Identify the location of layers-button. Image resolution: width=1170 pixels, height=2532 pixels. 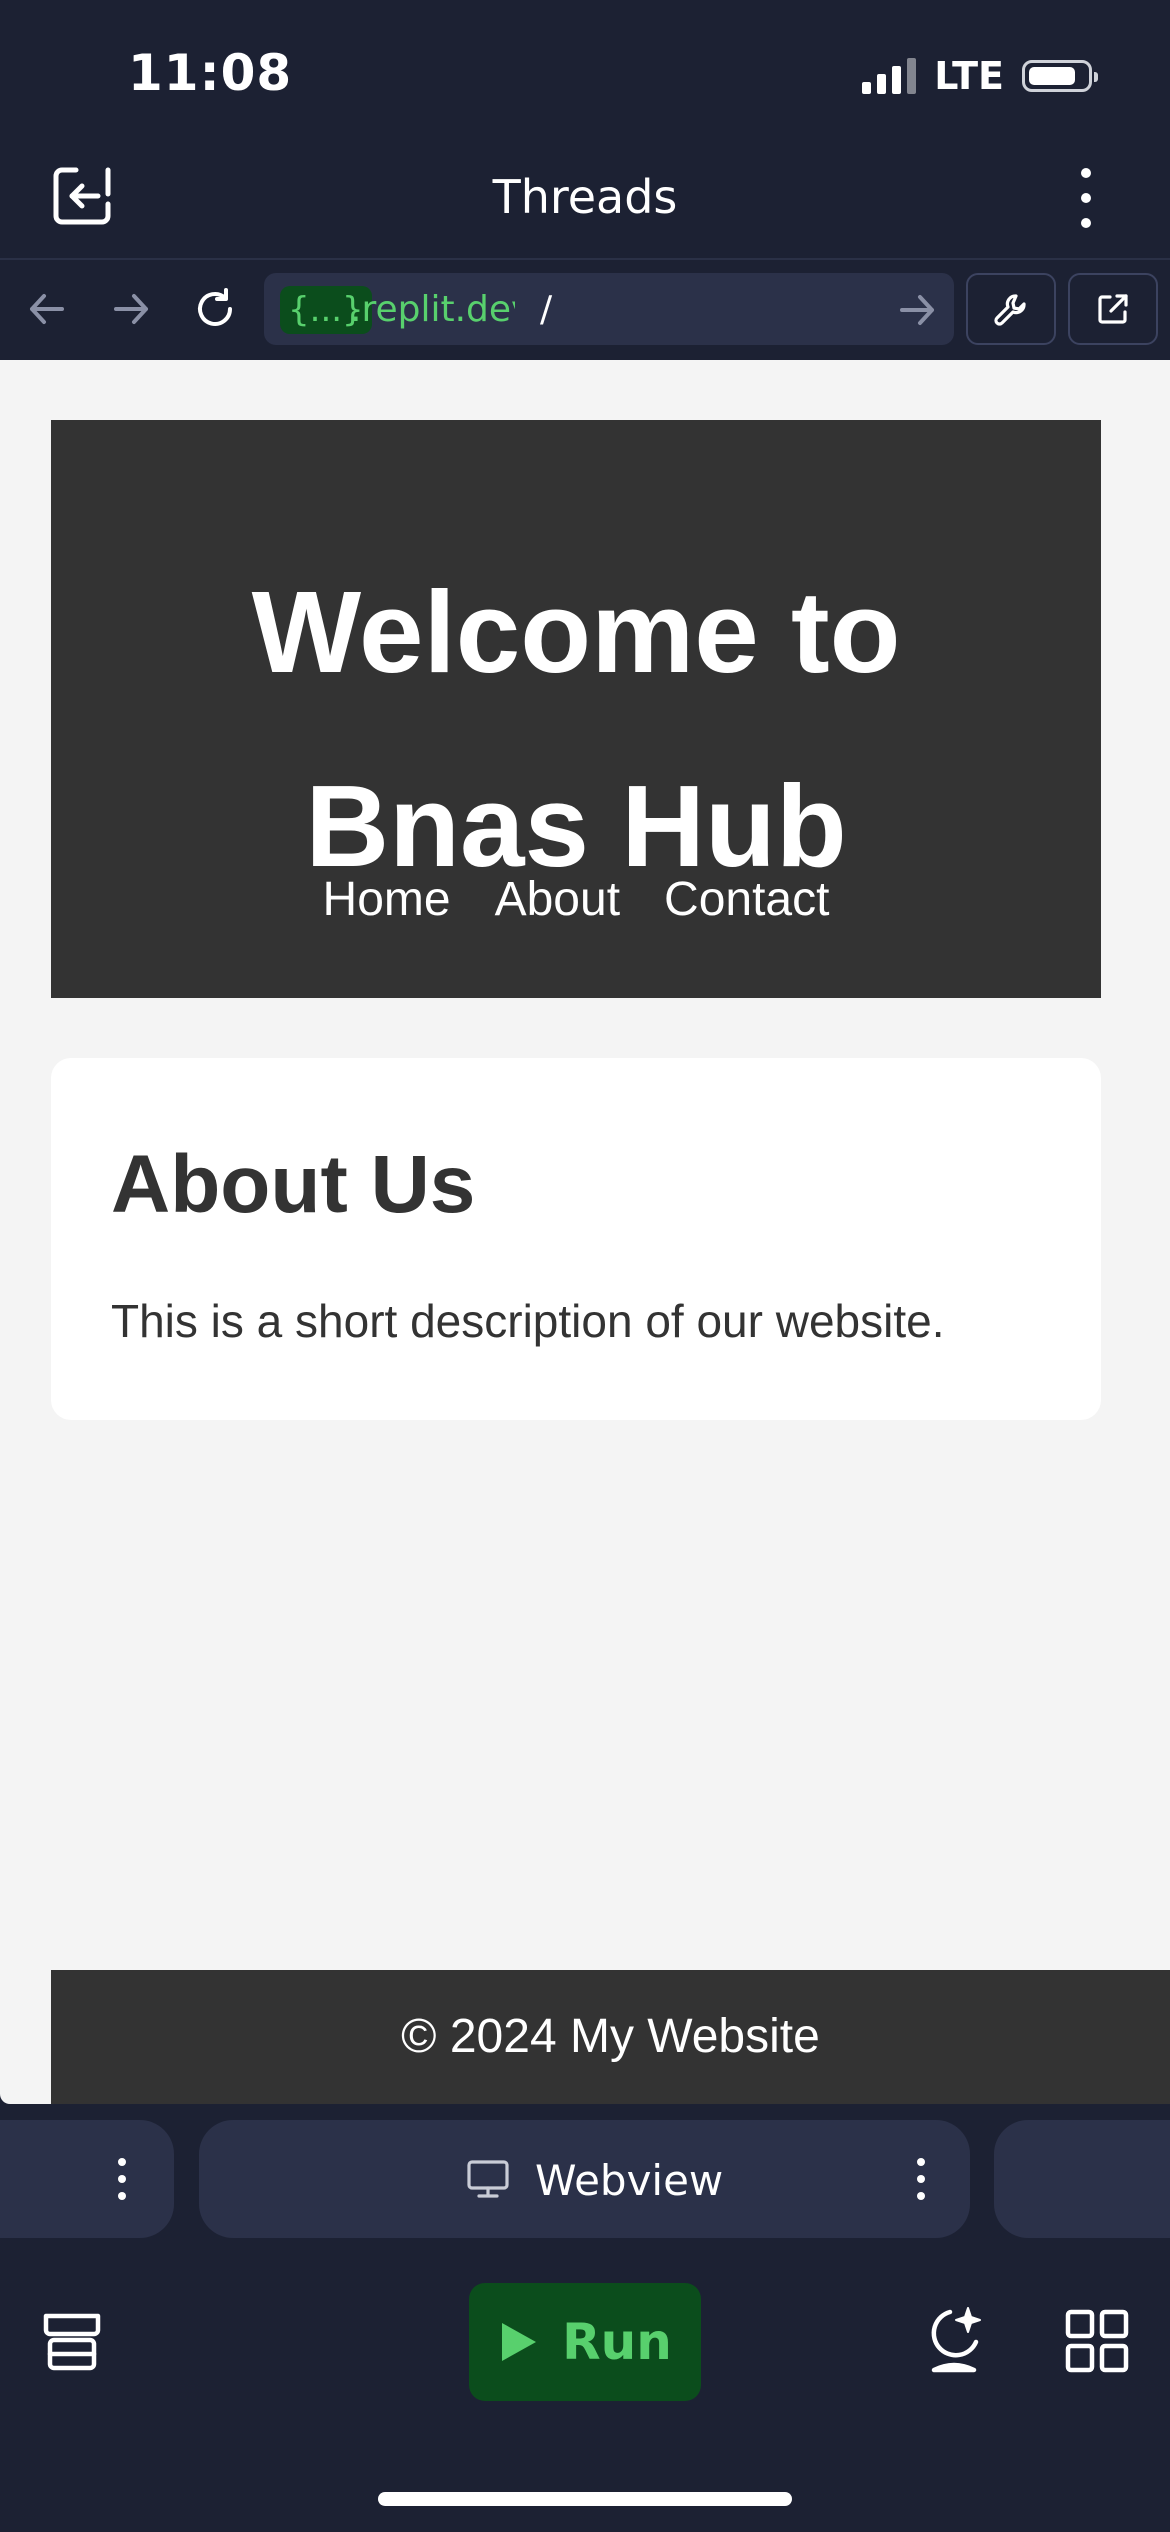
(72, 2342).